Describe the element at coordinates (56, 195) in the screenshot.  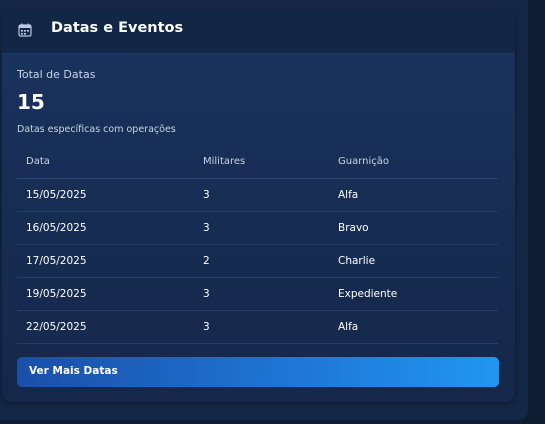
I see `cell-date: 15/05/2025` at that location.